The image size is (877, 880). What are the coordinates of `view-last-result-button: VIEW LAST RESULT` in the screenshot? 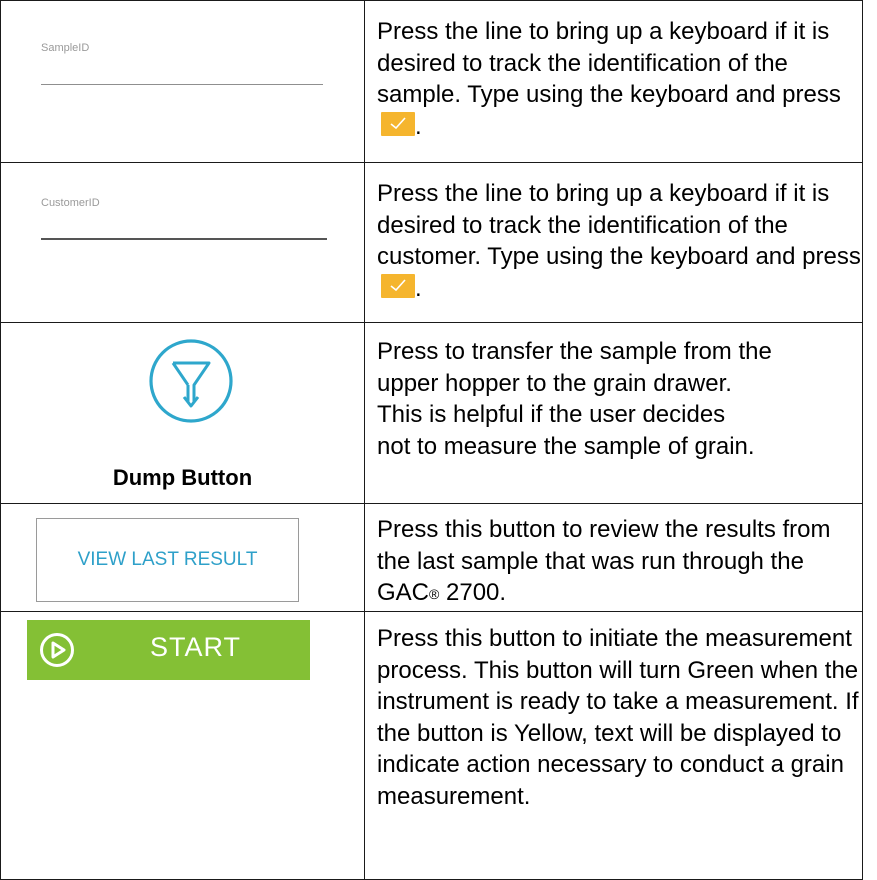 It's located at (167, 560).